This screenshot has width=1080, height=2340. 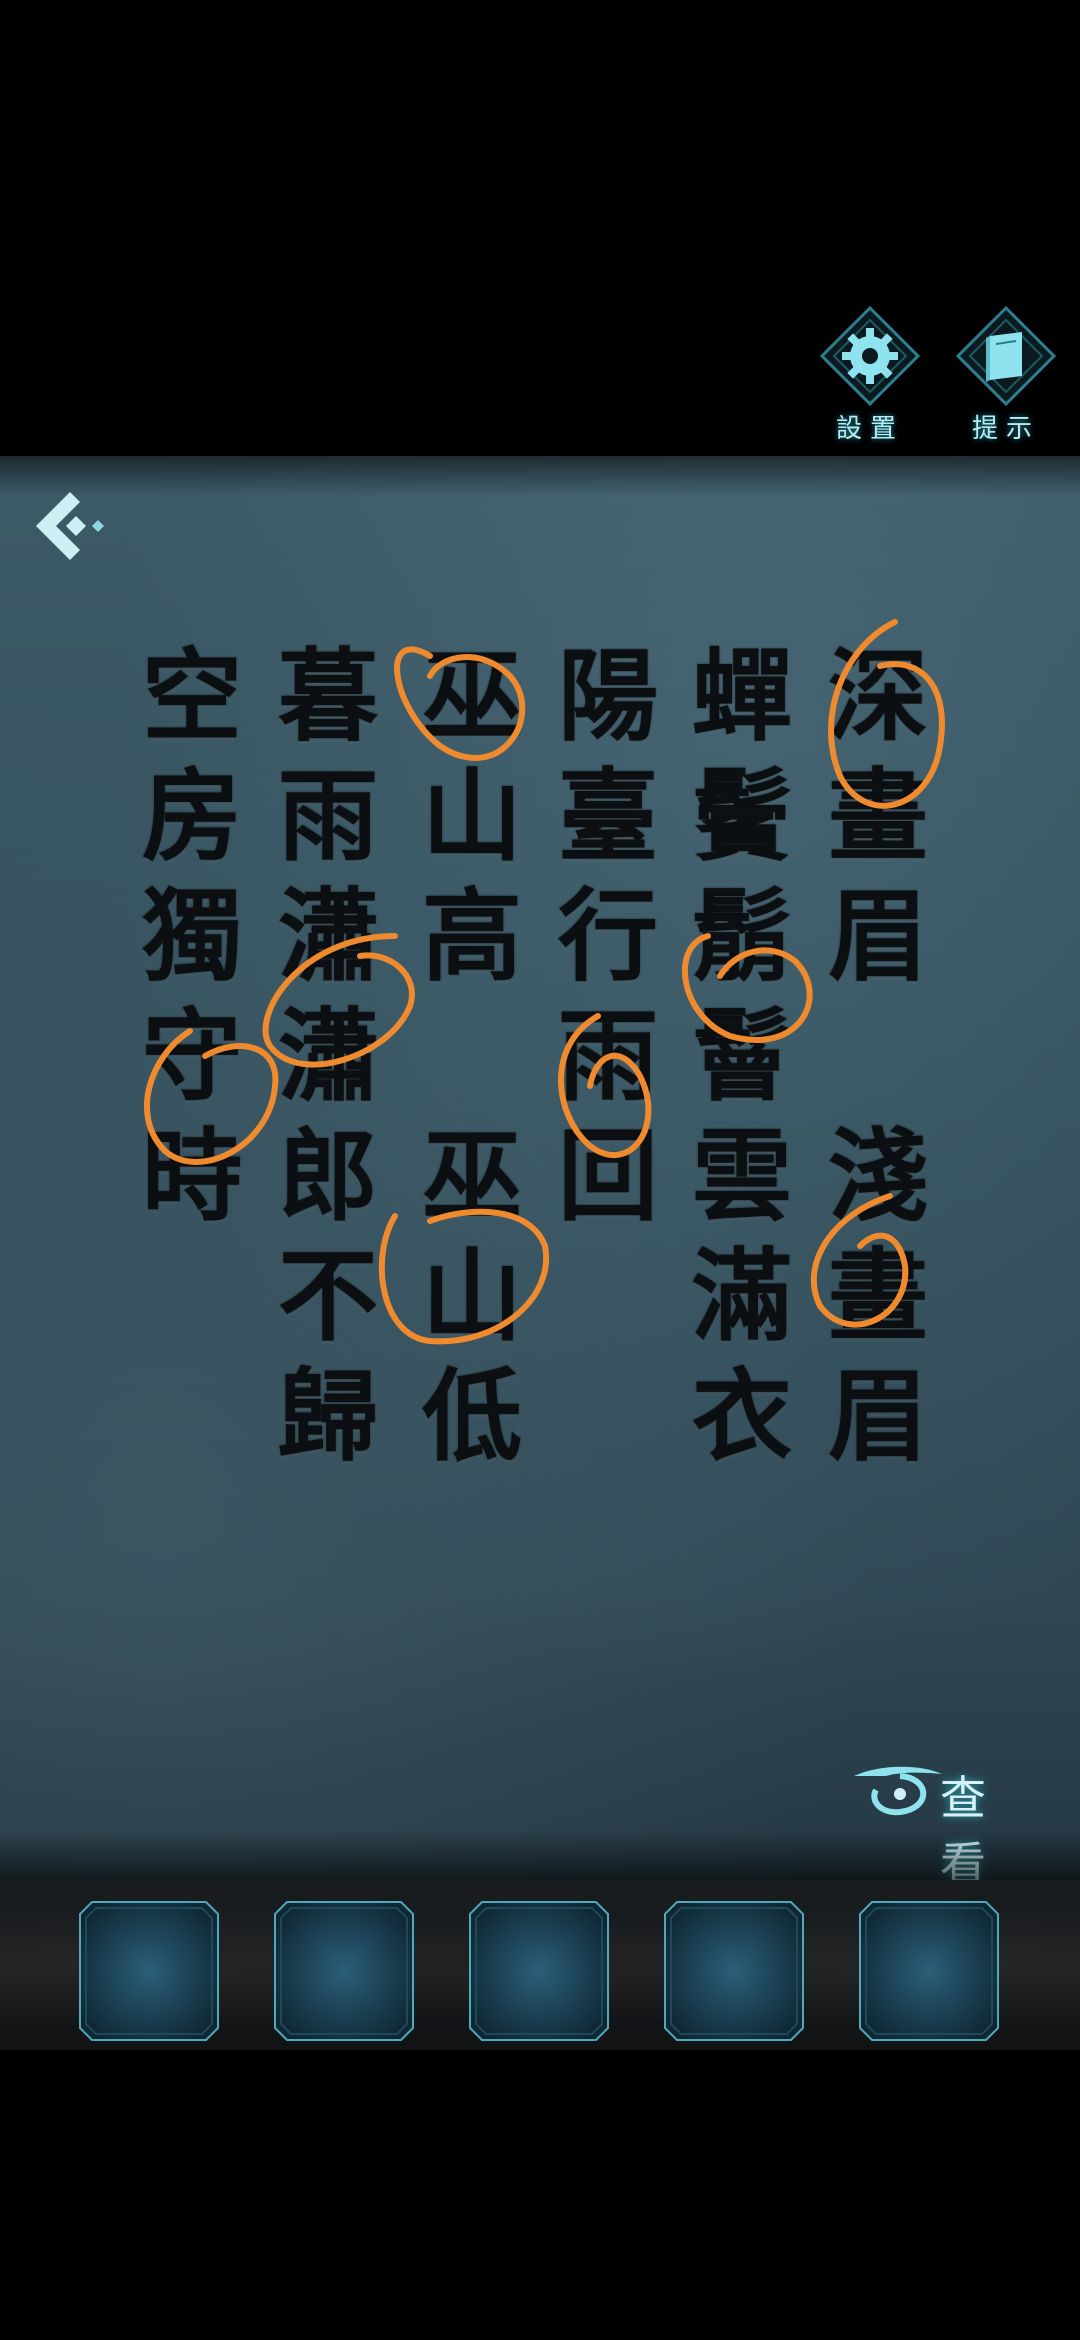 What do you see at coordinates (869, 429) in the screenshot?
I see `settings-label: 設置` at bounding box center [869, 429].